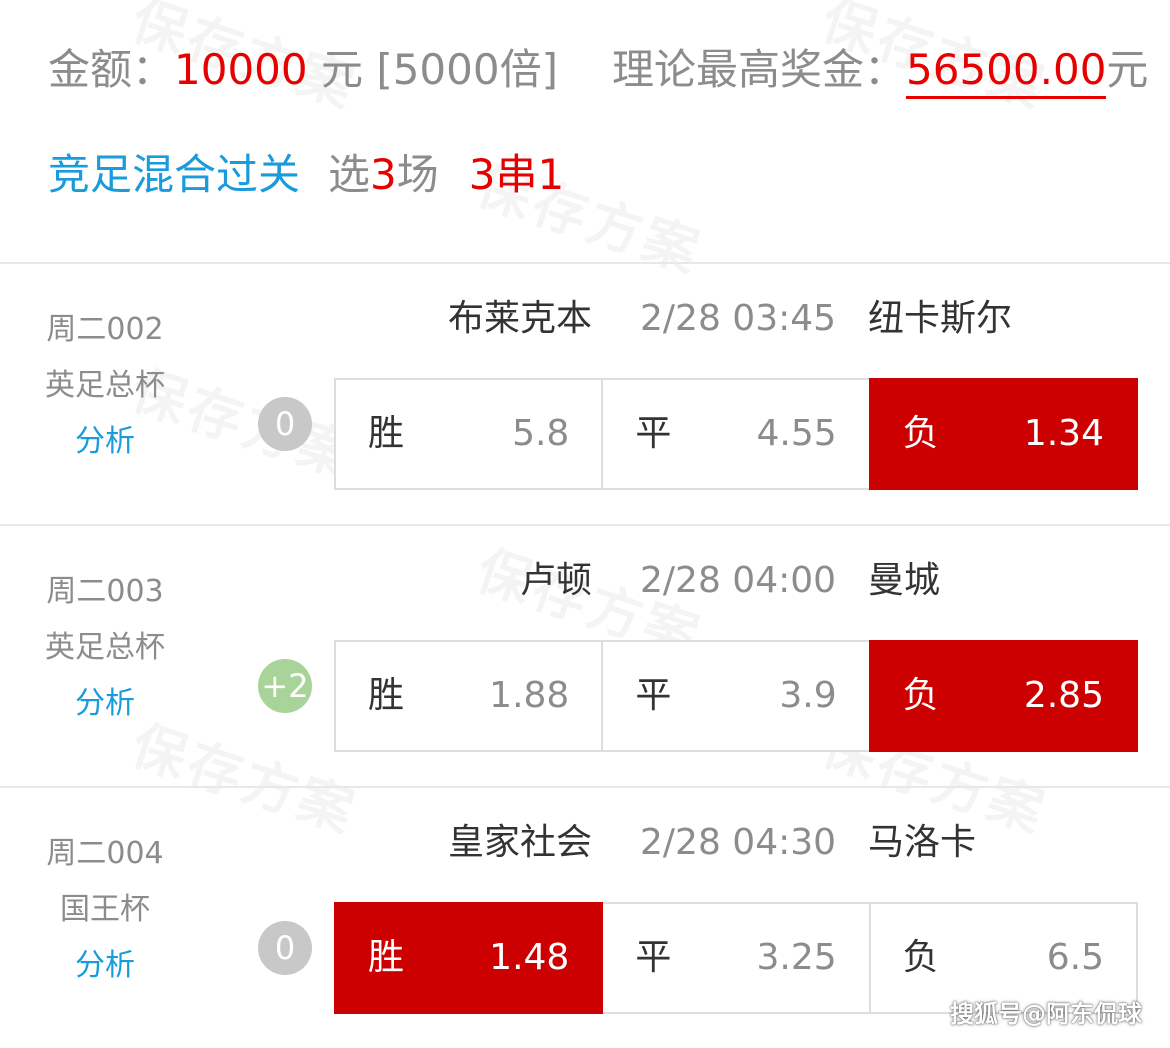 The image size is (1170, 1048). I want to click on match-teams: 皇家社会 2/28 04:30 马洛卡, so click(736, 843).